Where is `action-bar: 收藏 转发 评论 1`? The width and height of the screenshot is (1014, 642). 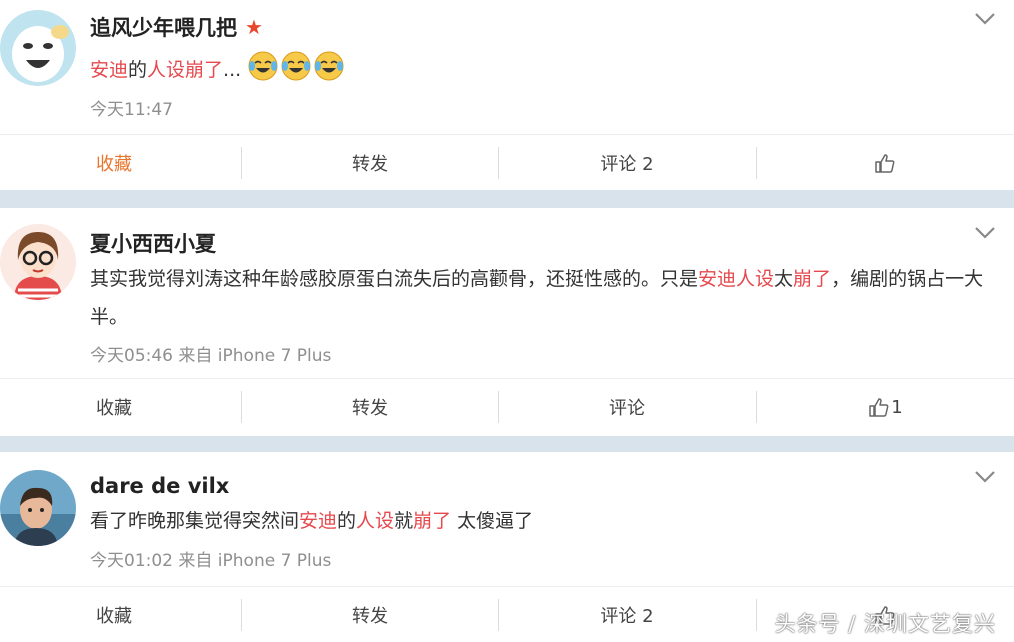
action-bar: 收藏 转发 评论 1 is located at coordinates (507, 406).